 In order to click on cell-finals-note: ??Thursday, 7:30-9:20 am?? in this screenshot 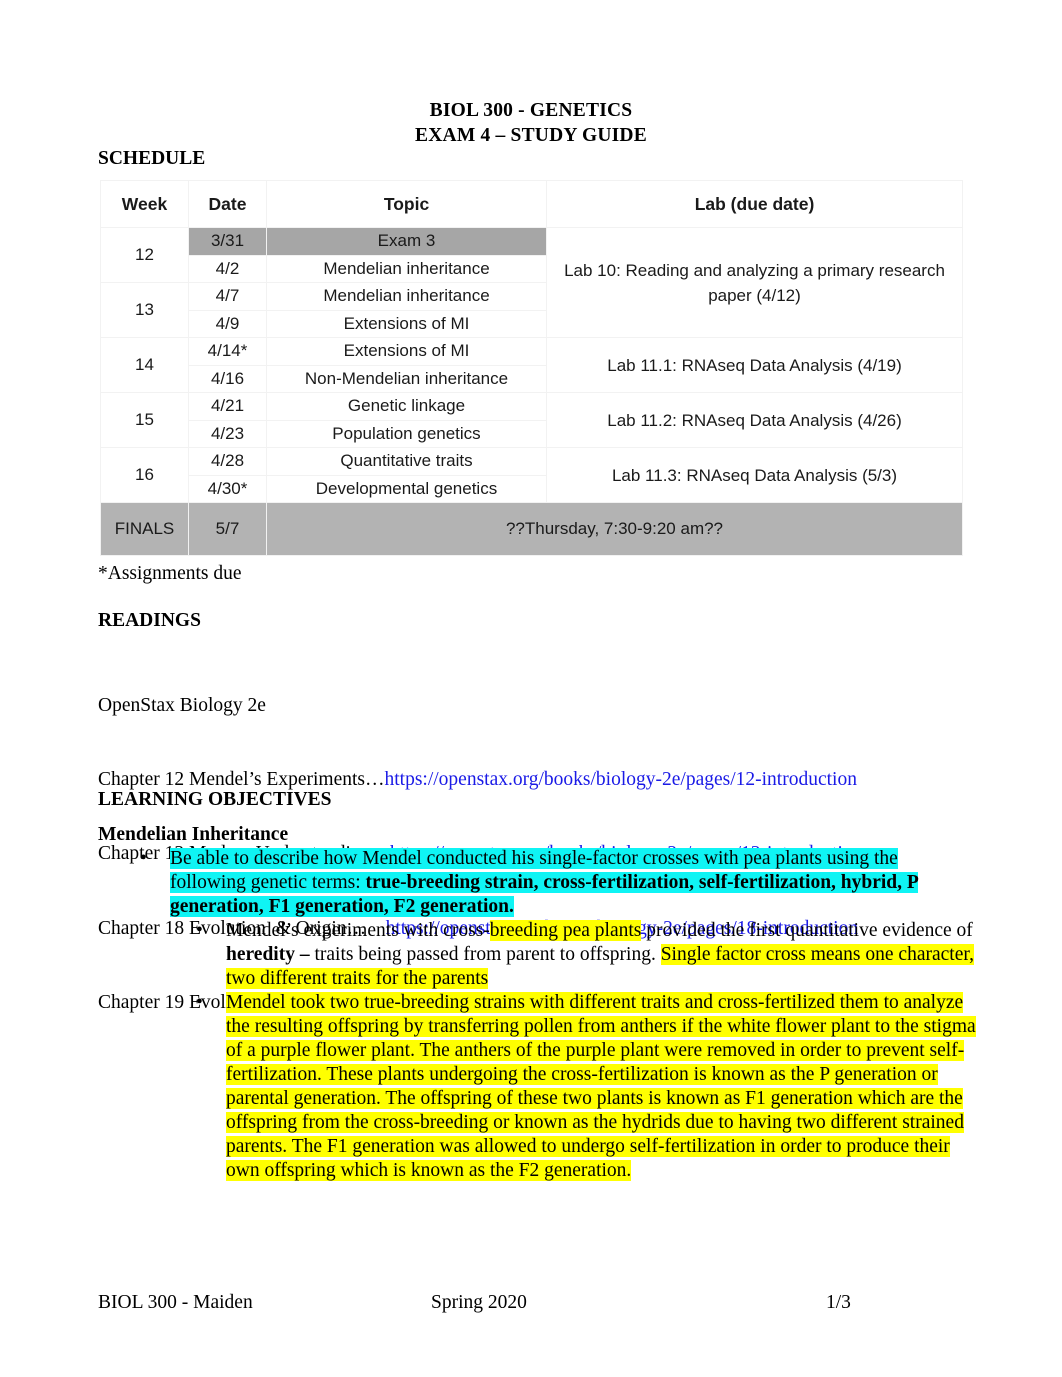, I will do `click(614, 529)`.